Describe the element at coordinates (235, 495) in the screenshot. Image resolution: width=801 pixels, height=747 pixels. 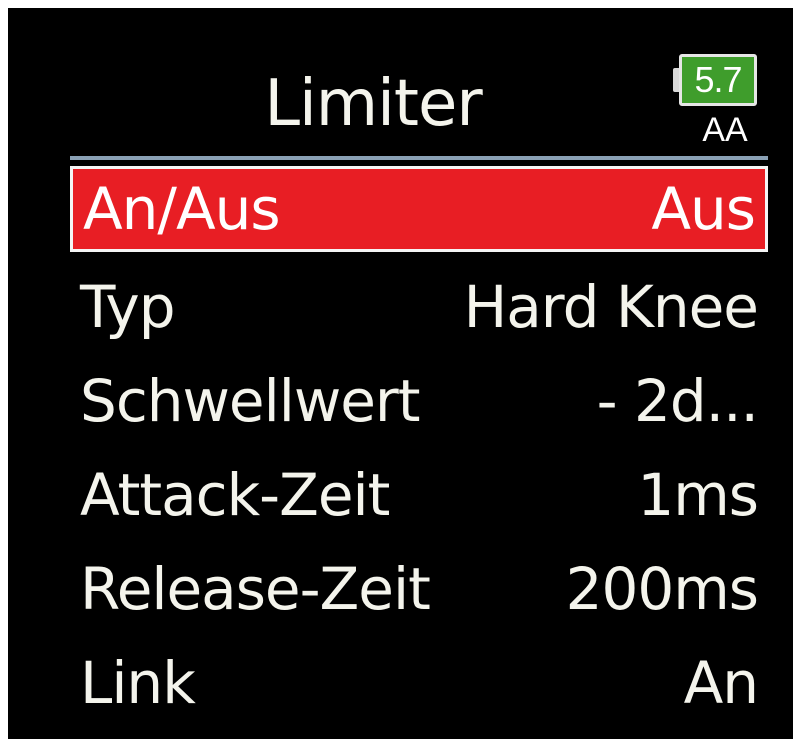
I see `menu-item-label: Attack-Zeit` at that location.